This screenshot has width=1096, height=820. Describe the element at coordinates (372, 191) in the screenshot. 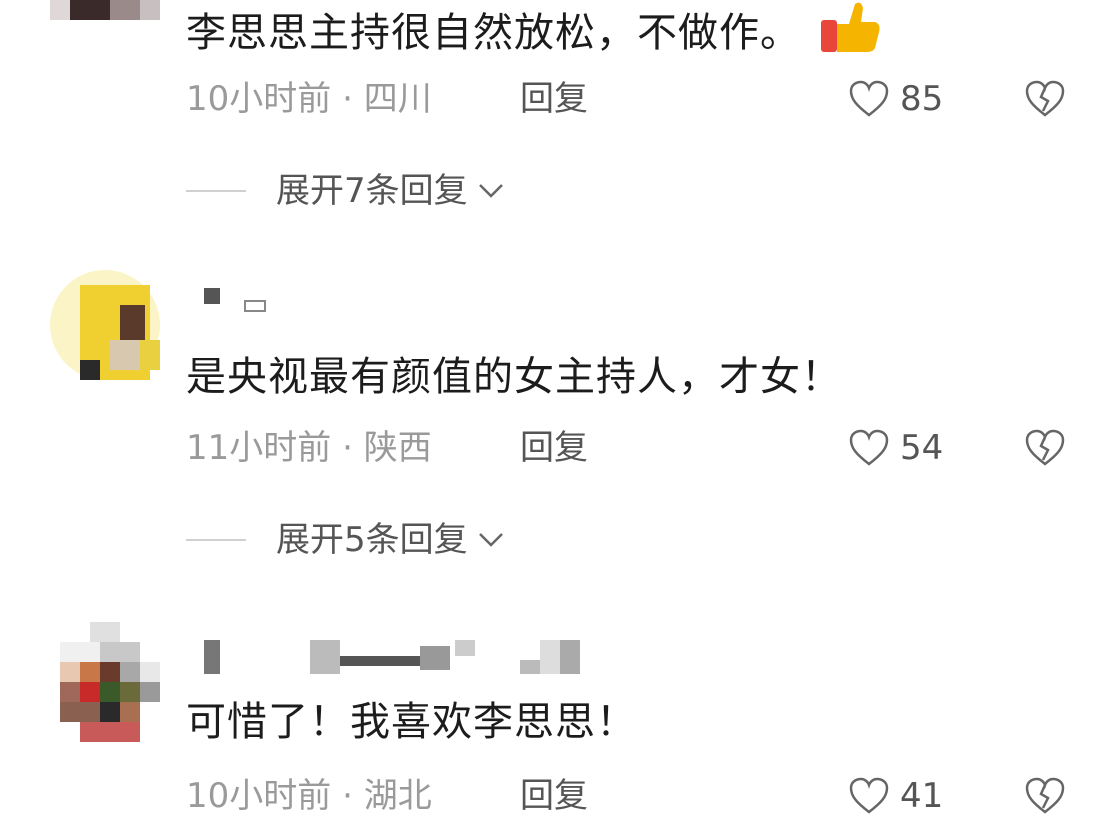

I see `expand-replies-label: 展开7条回复` at that location.